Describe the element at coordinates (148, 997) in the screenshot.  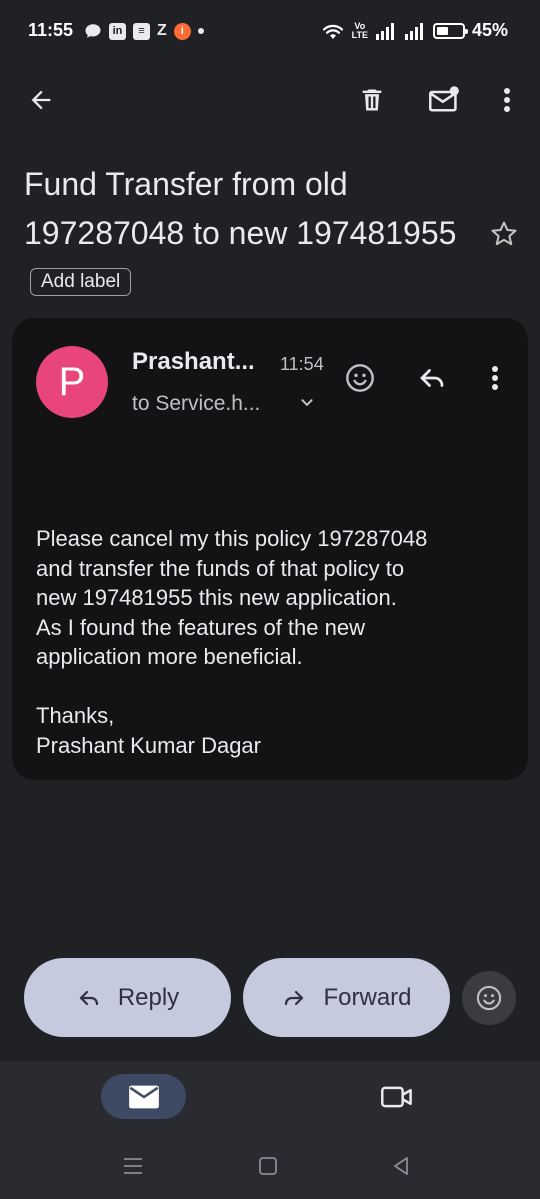
I see `reply-label: Reply` at that location.